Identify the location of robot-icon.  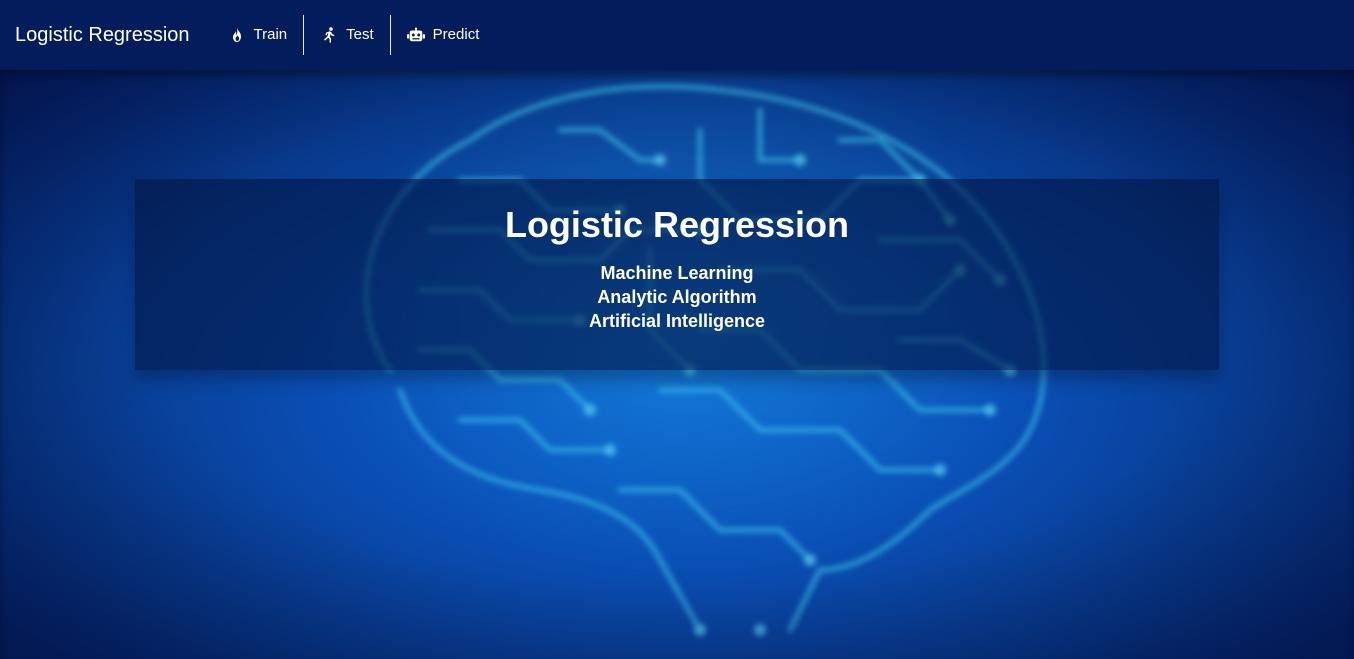
(415, 35).